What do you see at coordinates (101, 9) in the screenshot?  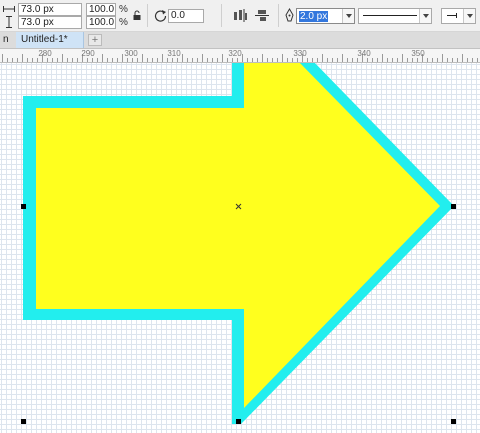 I see `scale-x-input: 100.0` at bounding box center [101, 9].